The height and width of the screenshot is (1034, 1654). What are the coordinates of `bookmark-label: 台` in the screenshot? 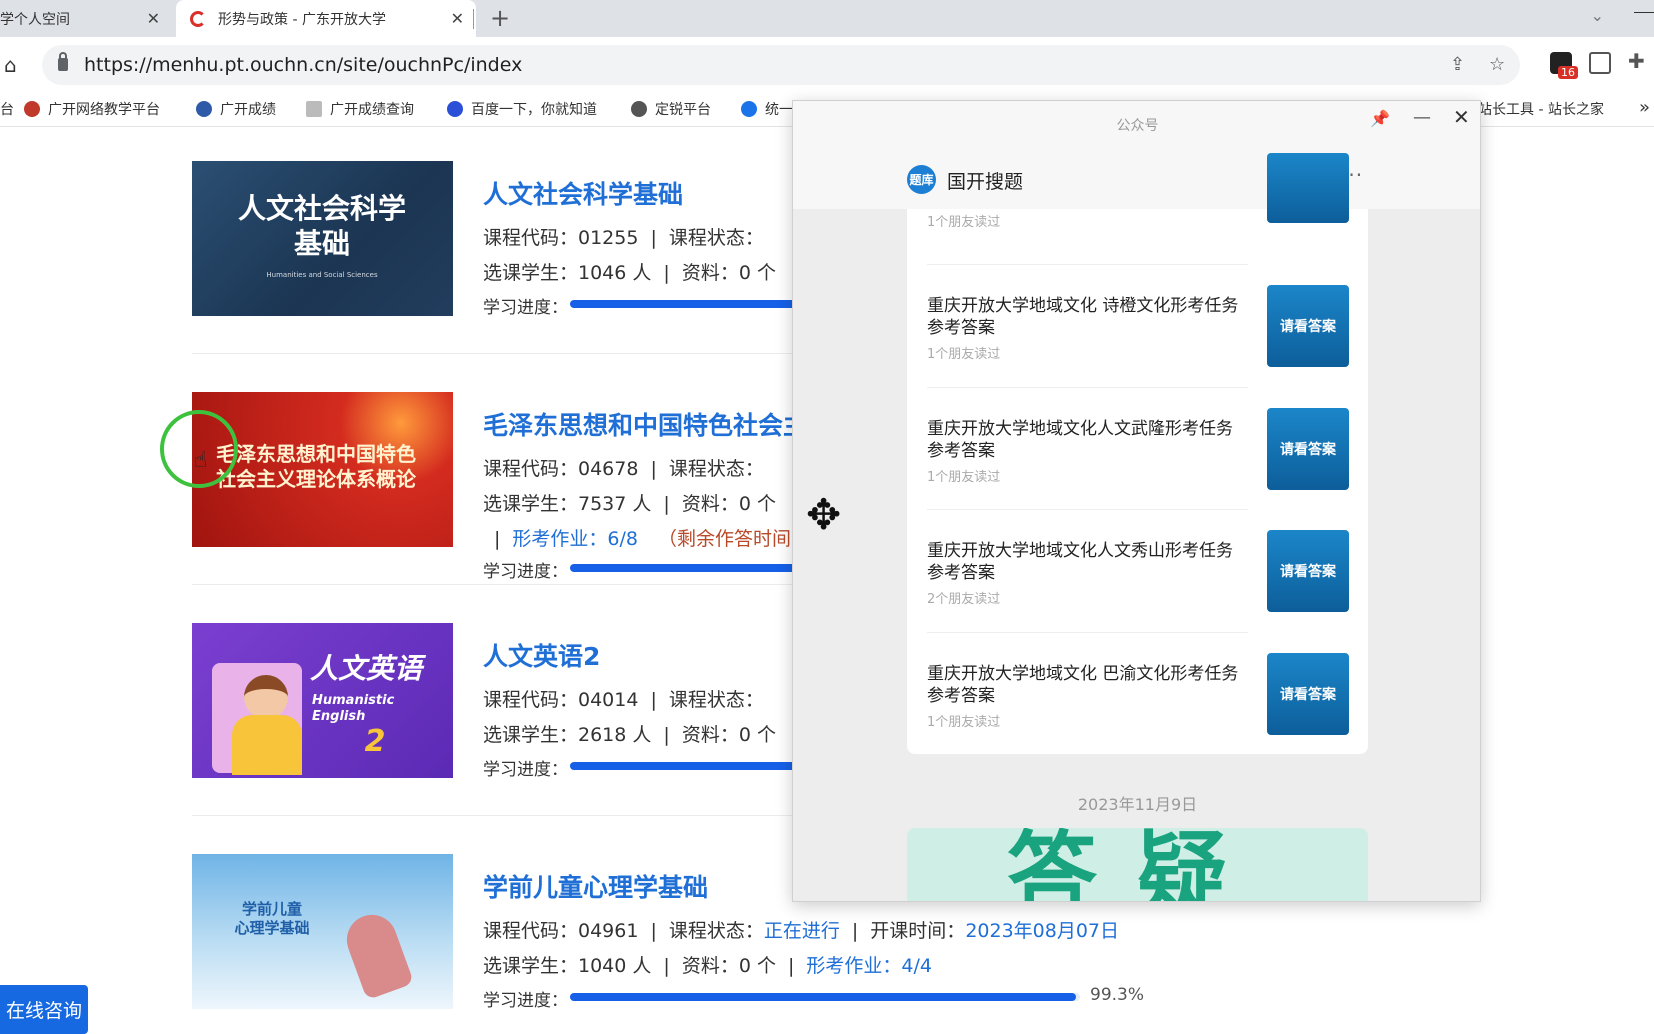 It's located at (7, 110).